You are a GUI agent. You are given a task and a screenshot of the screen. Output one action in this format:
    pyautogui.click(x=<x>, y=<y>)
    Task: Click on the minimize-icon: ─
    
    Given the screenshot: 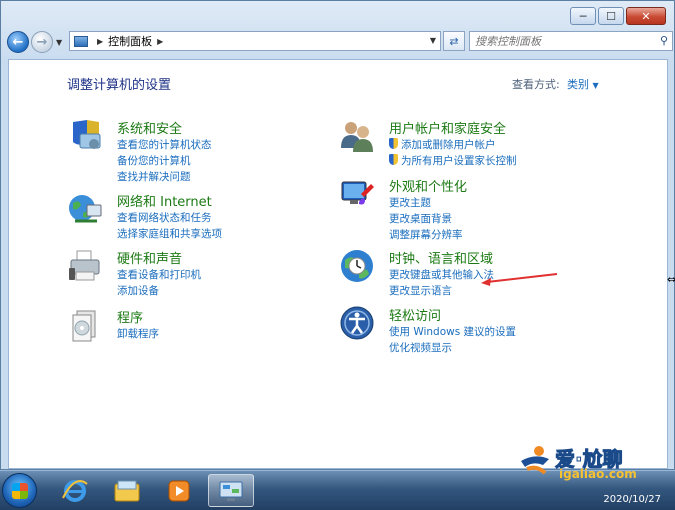 What is the action you would take?
    pyautogui.click(x=583, y=16)
    